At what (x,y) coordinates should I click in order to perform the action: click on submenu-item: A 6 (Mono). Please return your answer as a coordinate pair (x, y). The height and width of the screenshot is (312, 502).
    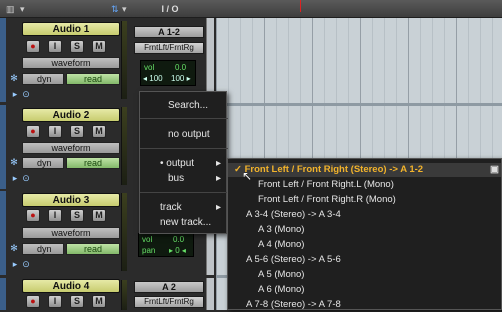
    Looking at the image, I should click on (364, 290).